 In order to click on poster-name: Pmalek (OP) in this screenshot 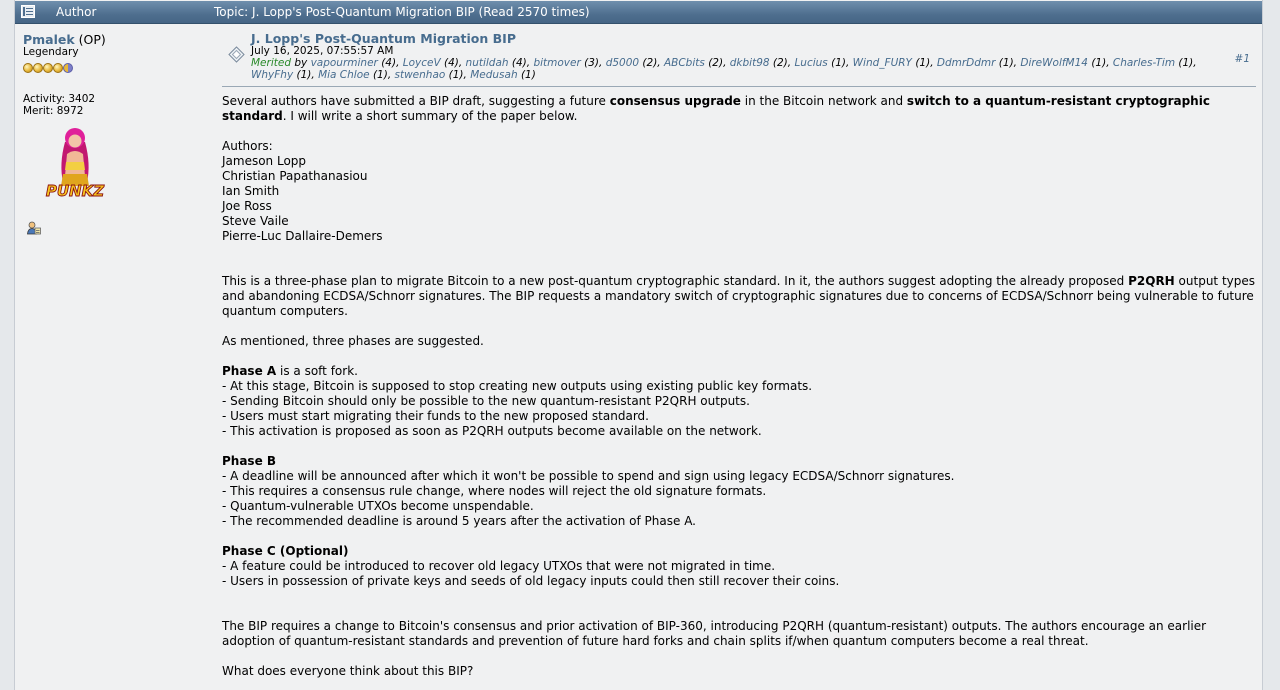, I will do `click(64, 39)`.